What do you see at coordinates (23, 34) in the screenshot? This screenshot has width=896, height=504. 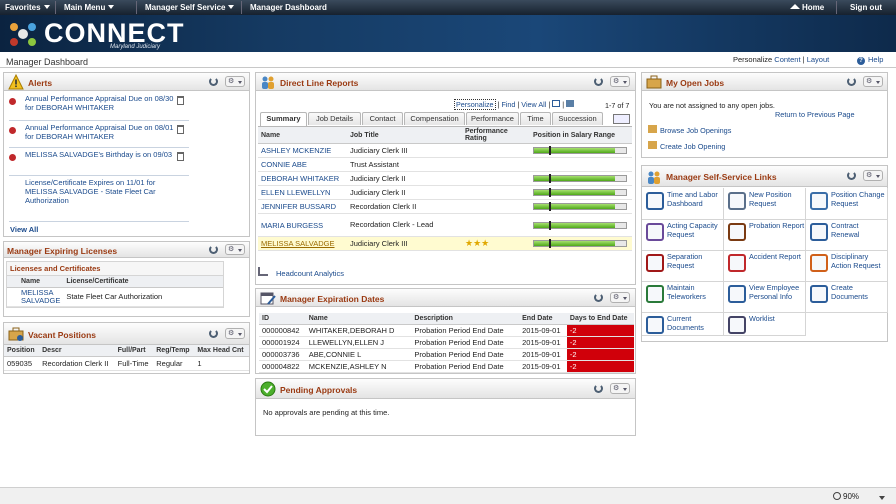 I see `connect-logo-icon` at bounding box center [23, 34].